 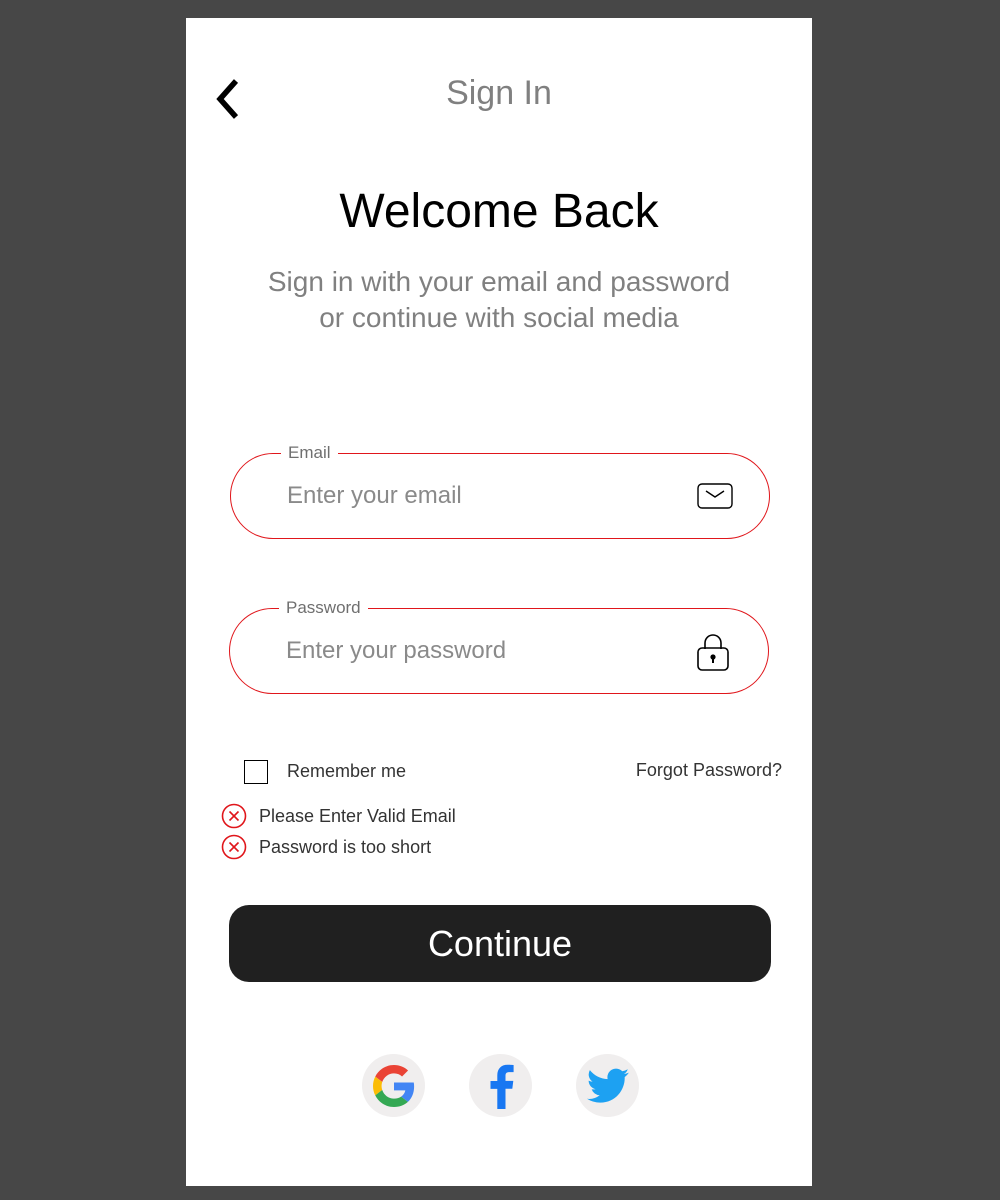 What do you see at coordinates (499, 317) in the screenshot?
I see `subtitle-line-2: or continue with social media` at bounding box center [499, 317].